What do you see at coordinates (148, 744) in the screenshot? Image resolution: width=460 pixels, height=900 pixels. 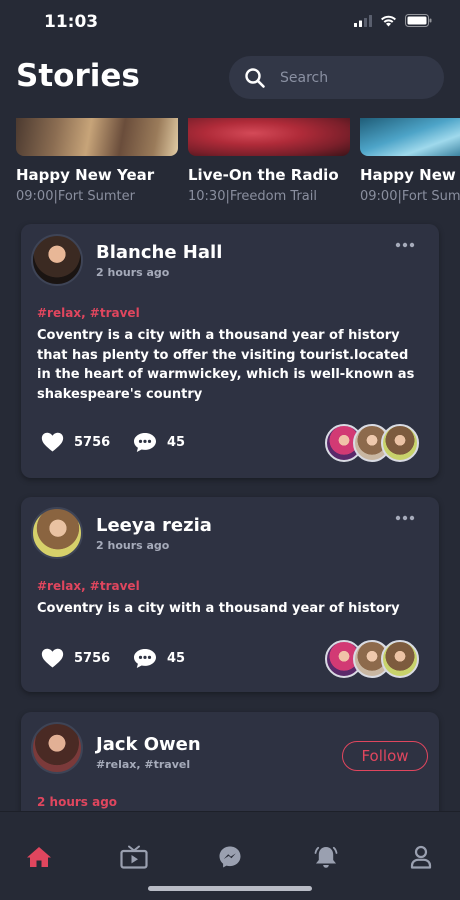 I see `post-author-name: Jack Owen` at bounding box center [148, 744].